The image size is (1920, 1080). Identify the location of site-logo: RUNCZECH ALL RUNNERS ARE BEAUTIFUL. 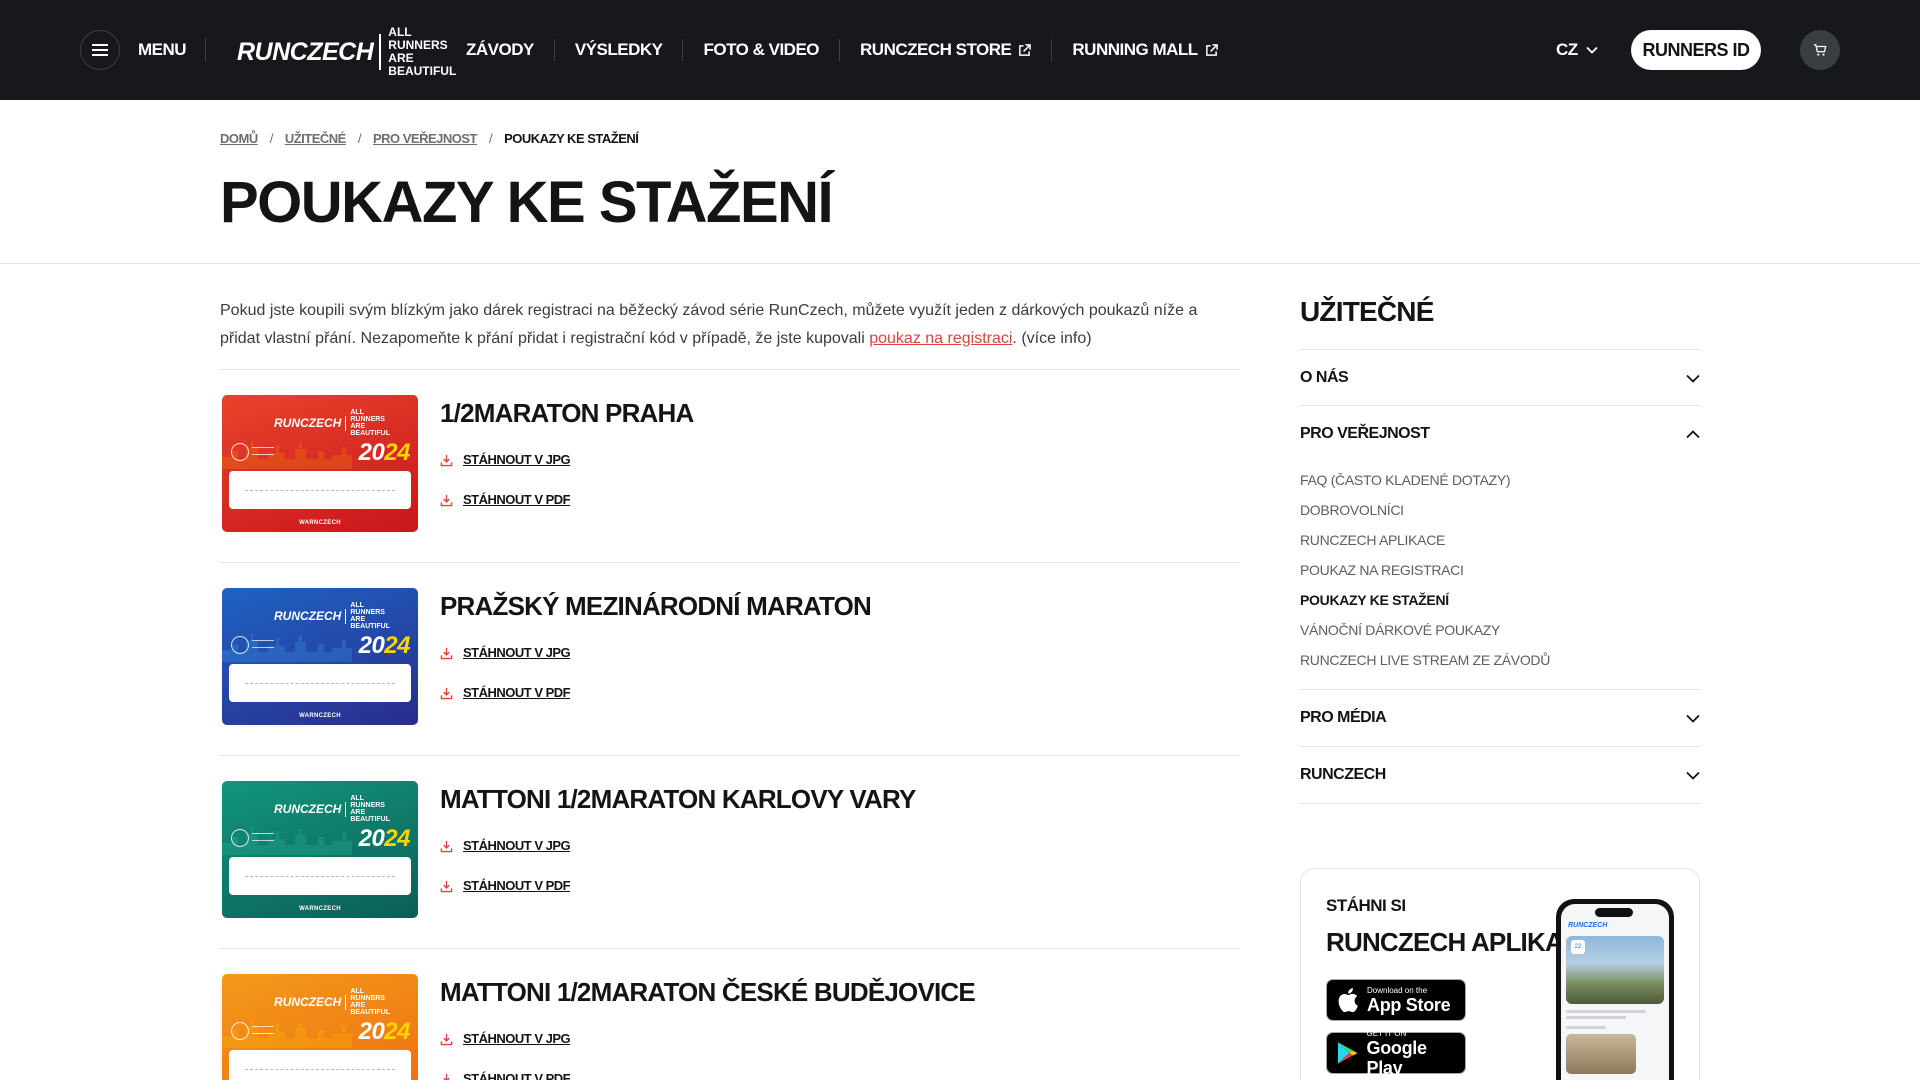
(350, 52).